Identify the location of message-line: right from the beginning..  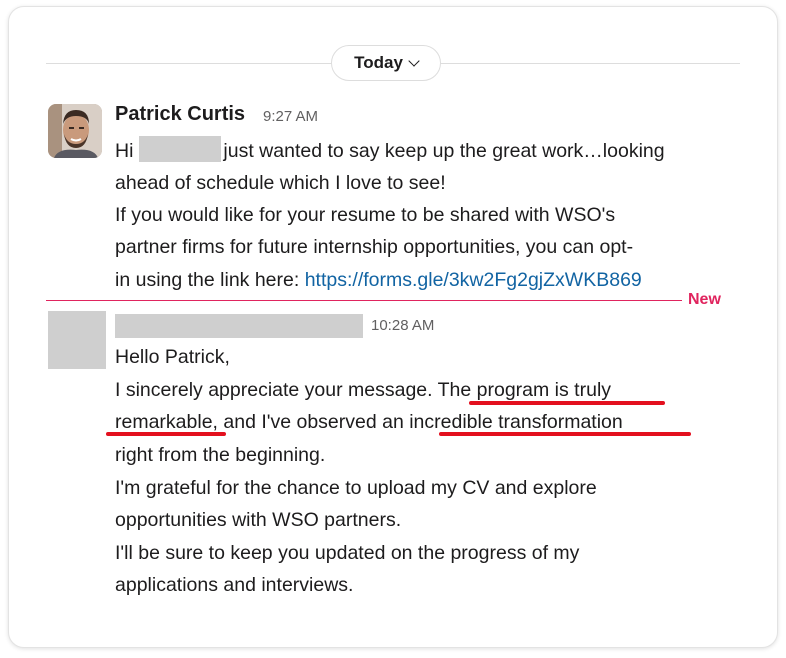
(220, 455).